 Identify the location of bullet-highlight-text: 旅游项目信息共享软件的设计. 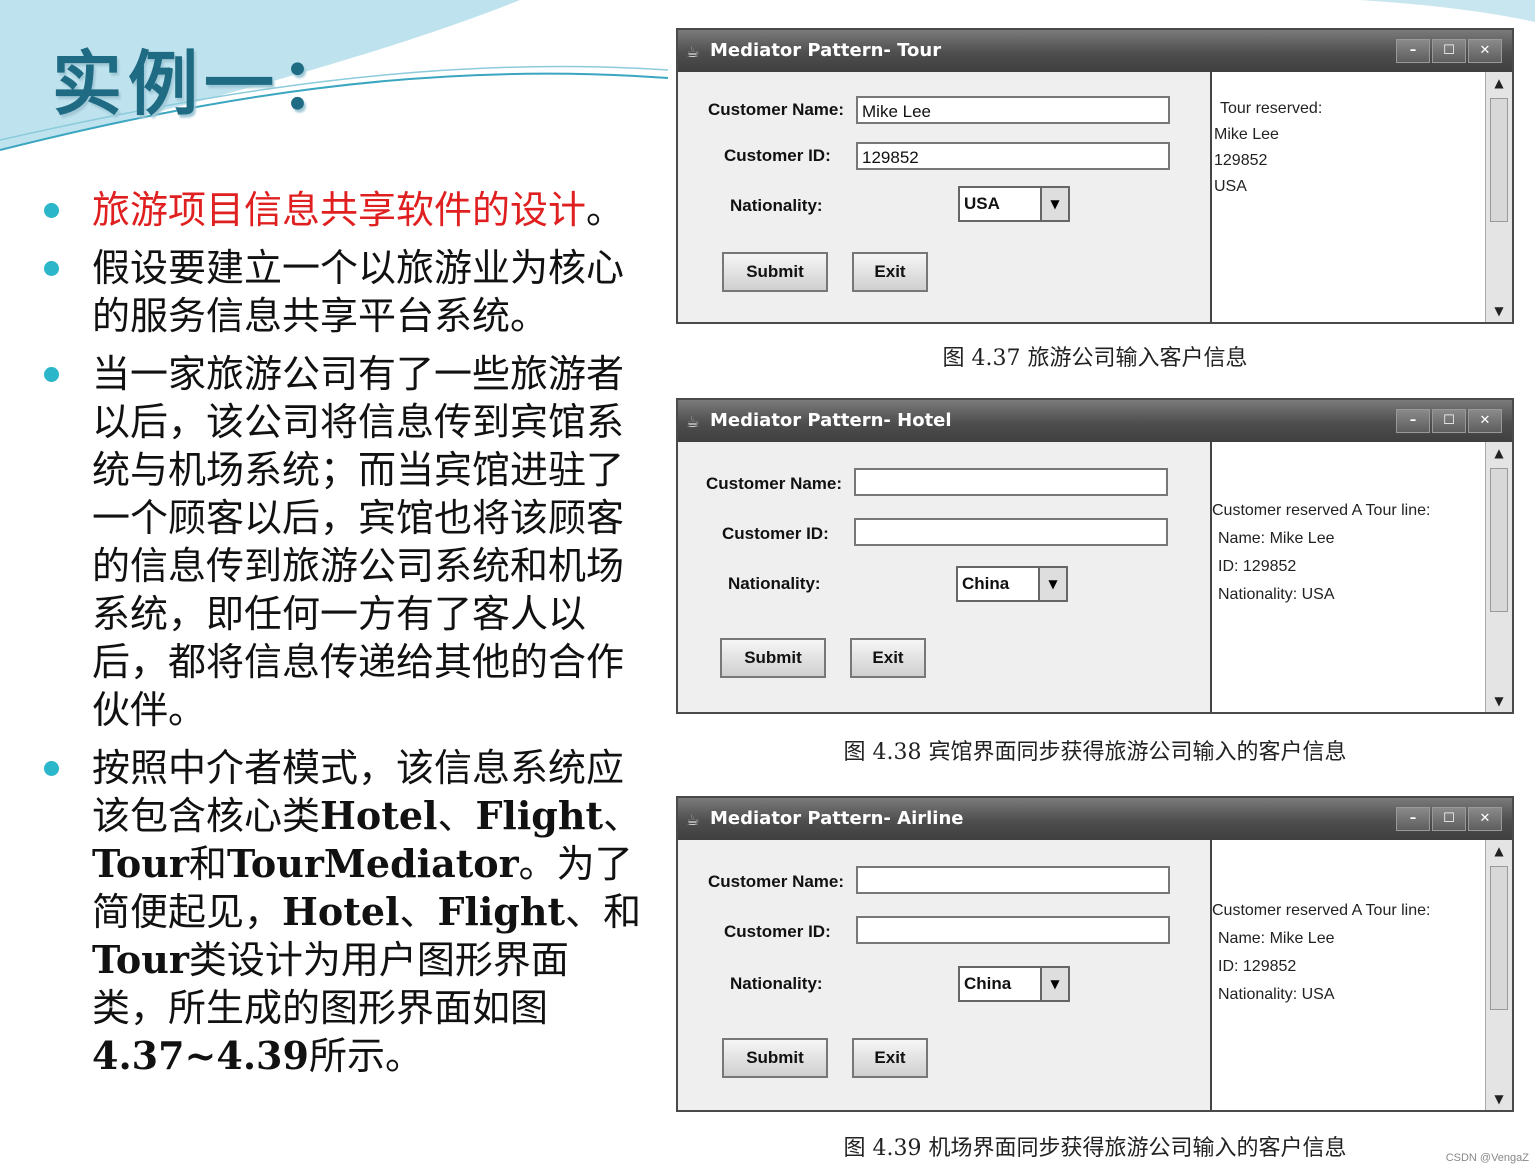
(339, 210).